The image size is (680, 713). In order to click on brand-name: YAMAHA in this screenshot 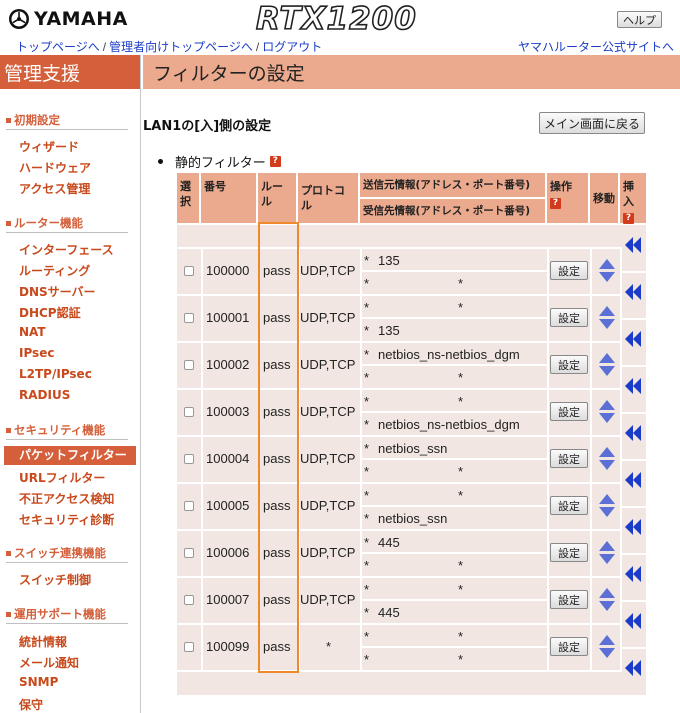, I will do `click(81, 19)`.